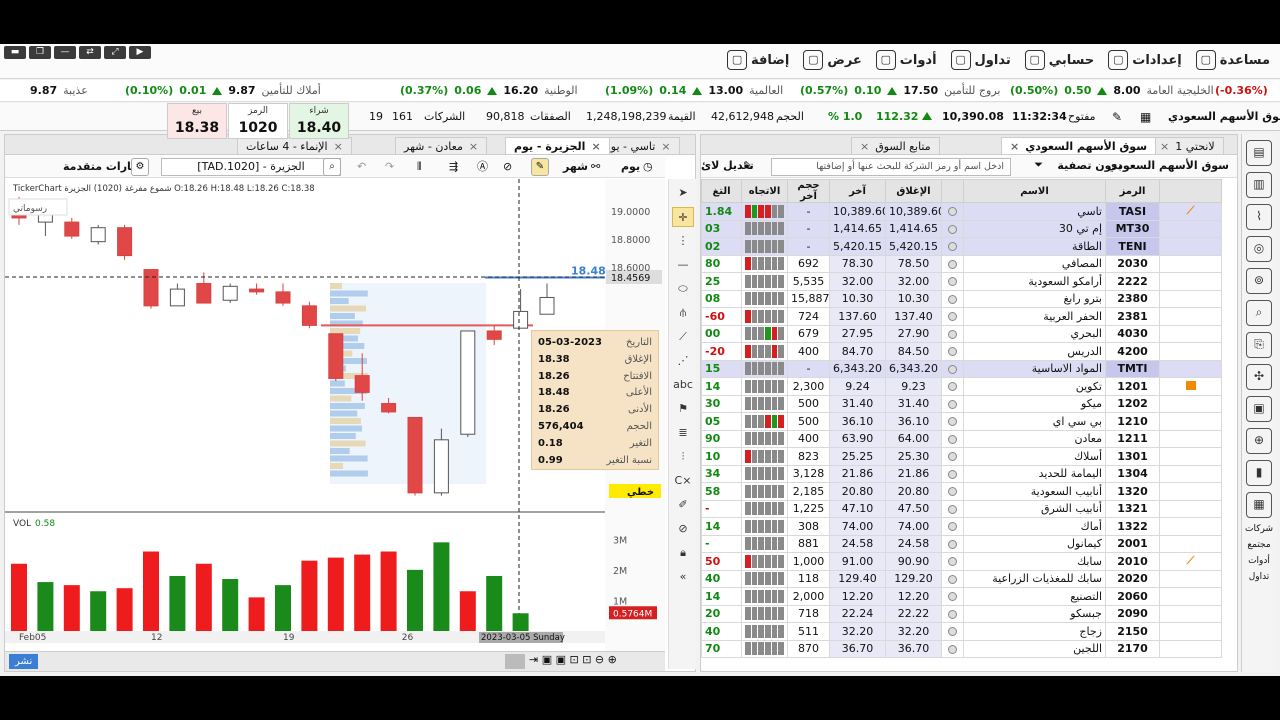 The width and height of the screenshot is (1280, 720). I want to click on trend-icon: ⟋, so click(1191, 560).